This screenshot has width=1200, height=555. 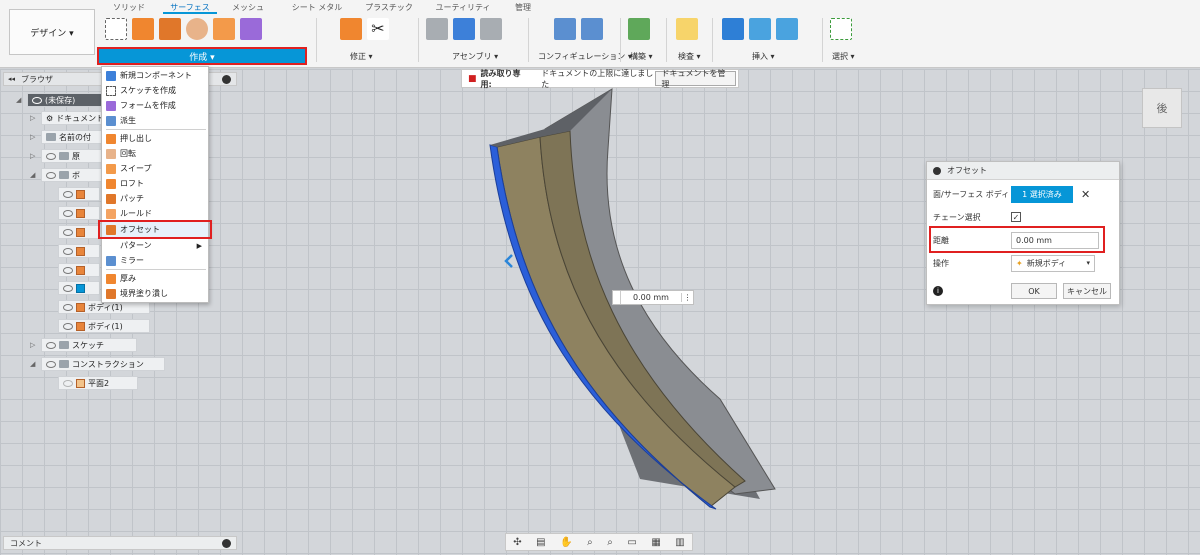 I want to click on box-icon, so click(x=170, y=29).